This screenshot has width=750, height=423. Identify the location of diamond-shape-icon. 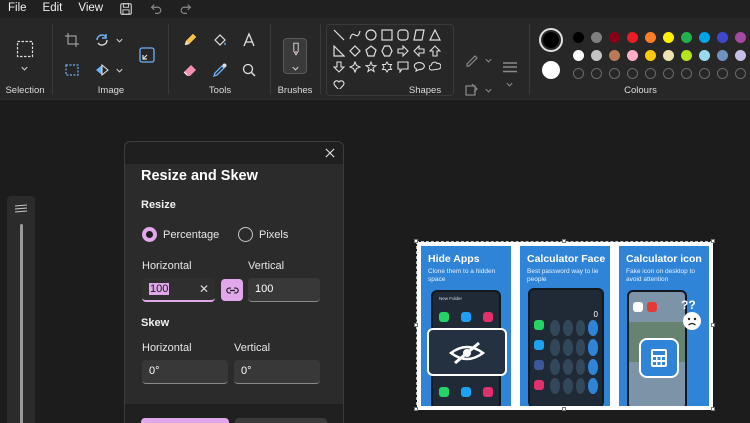
(356, 52).